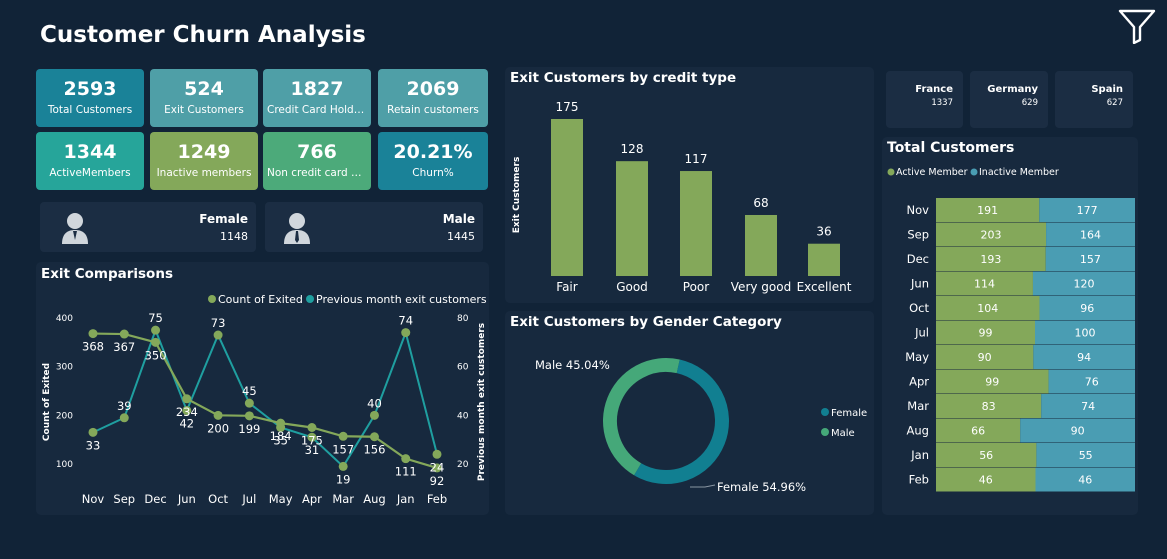 The width and height of the screenshot is (1167, 559). Describe the element at coordinates (1085, 480) in the screenshot. I see `bar-value-inactive: 46` at that location.